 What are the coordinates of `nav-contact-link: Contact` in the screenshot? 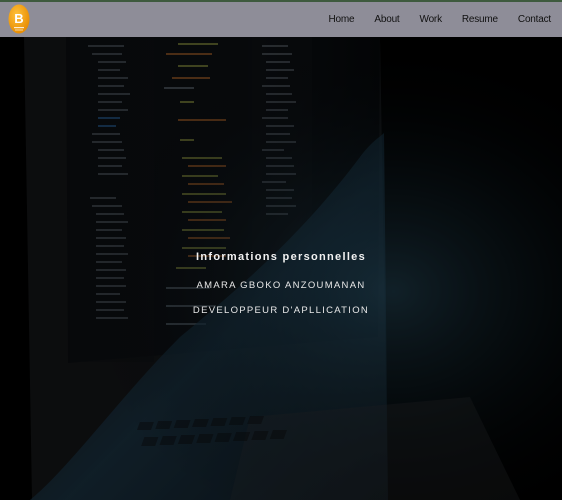 It's located at (534, 19).